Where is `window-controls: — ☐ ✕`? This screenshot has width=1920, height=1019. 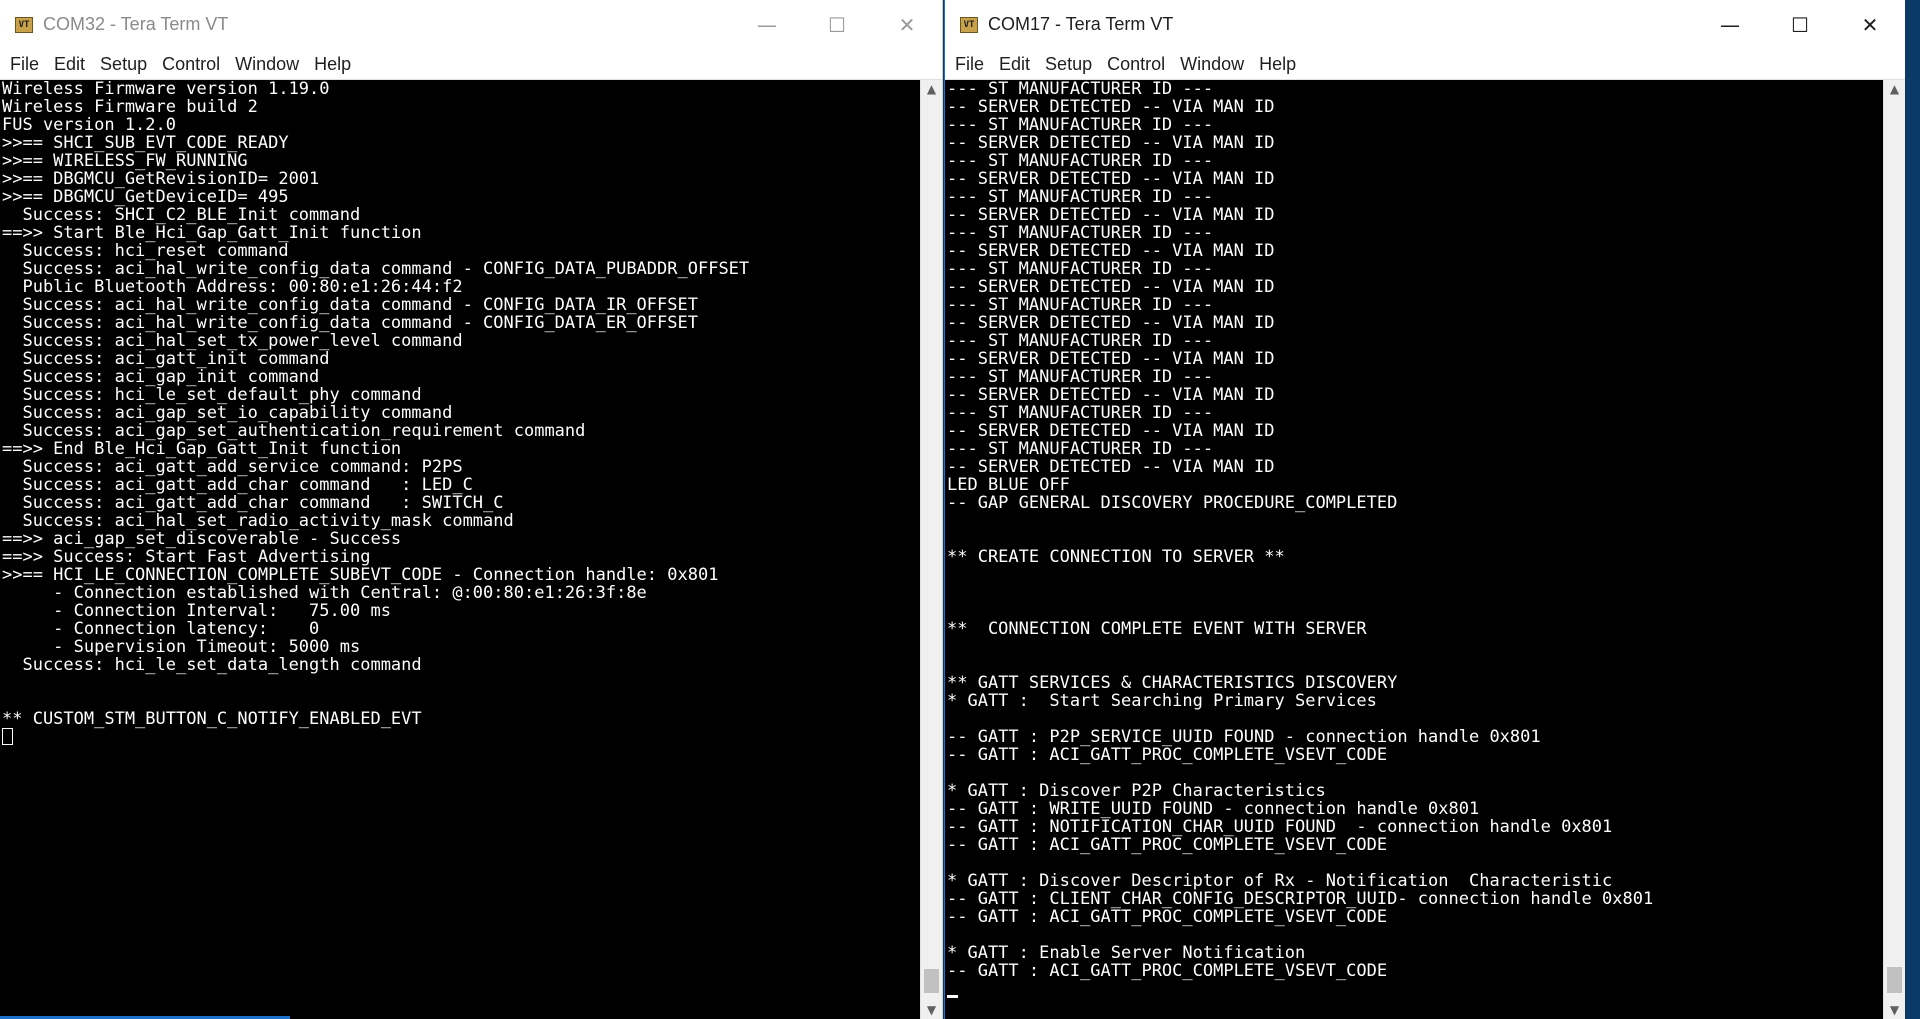 window-controls: — ☐ ✕ is located at coordinates (837, 24).